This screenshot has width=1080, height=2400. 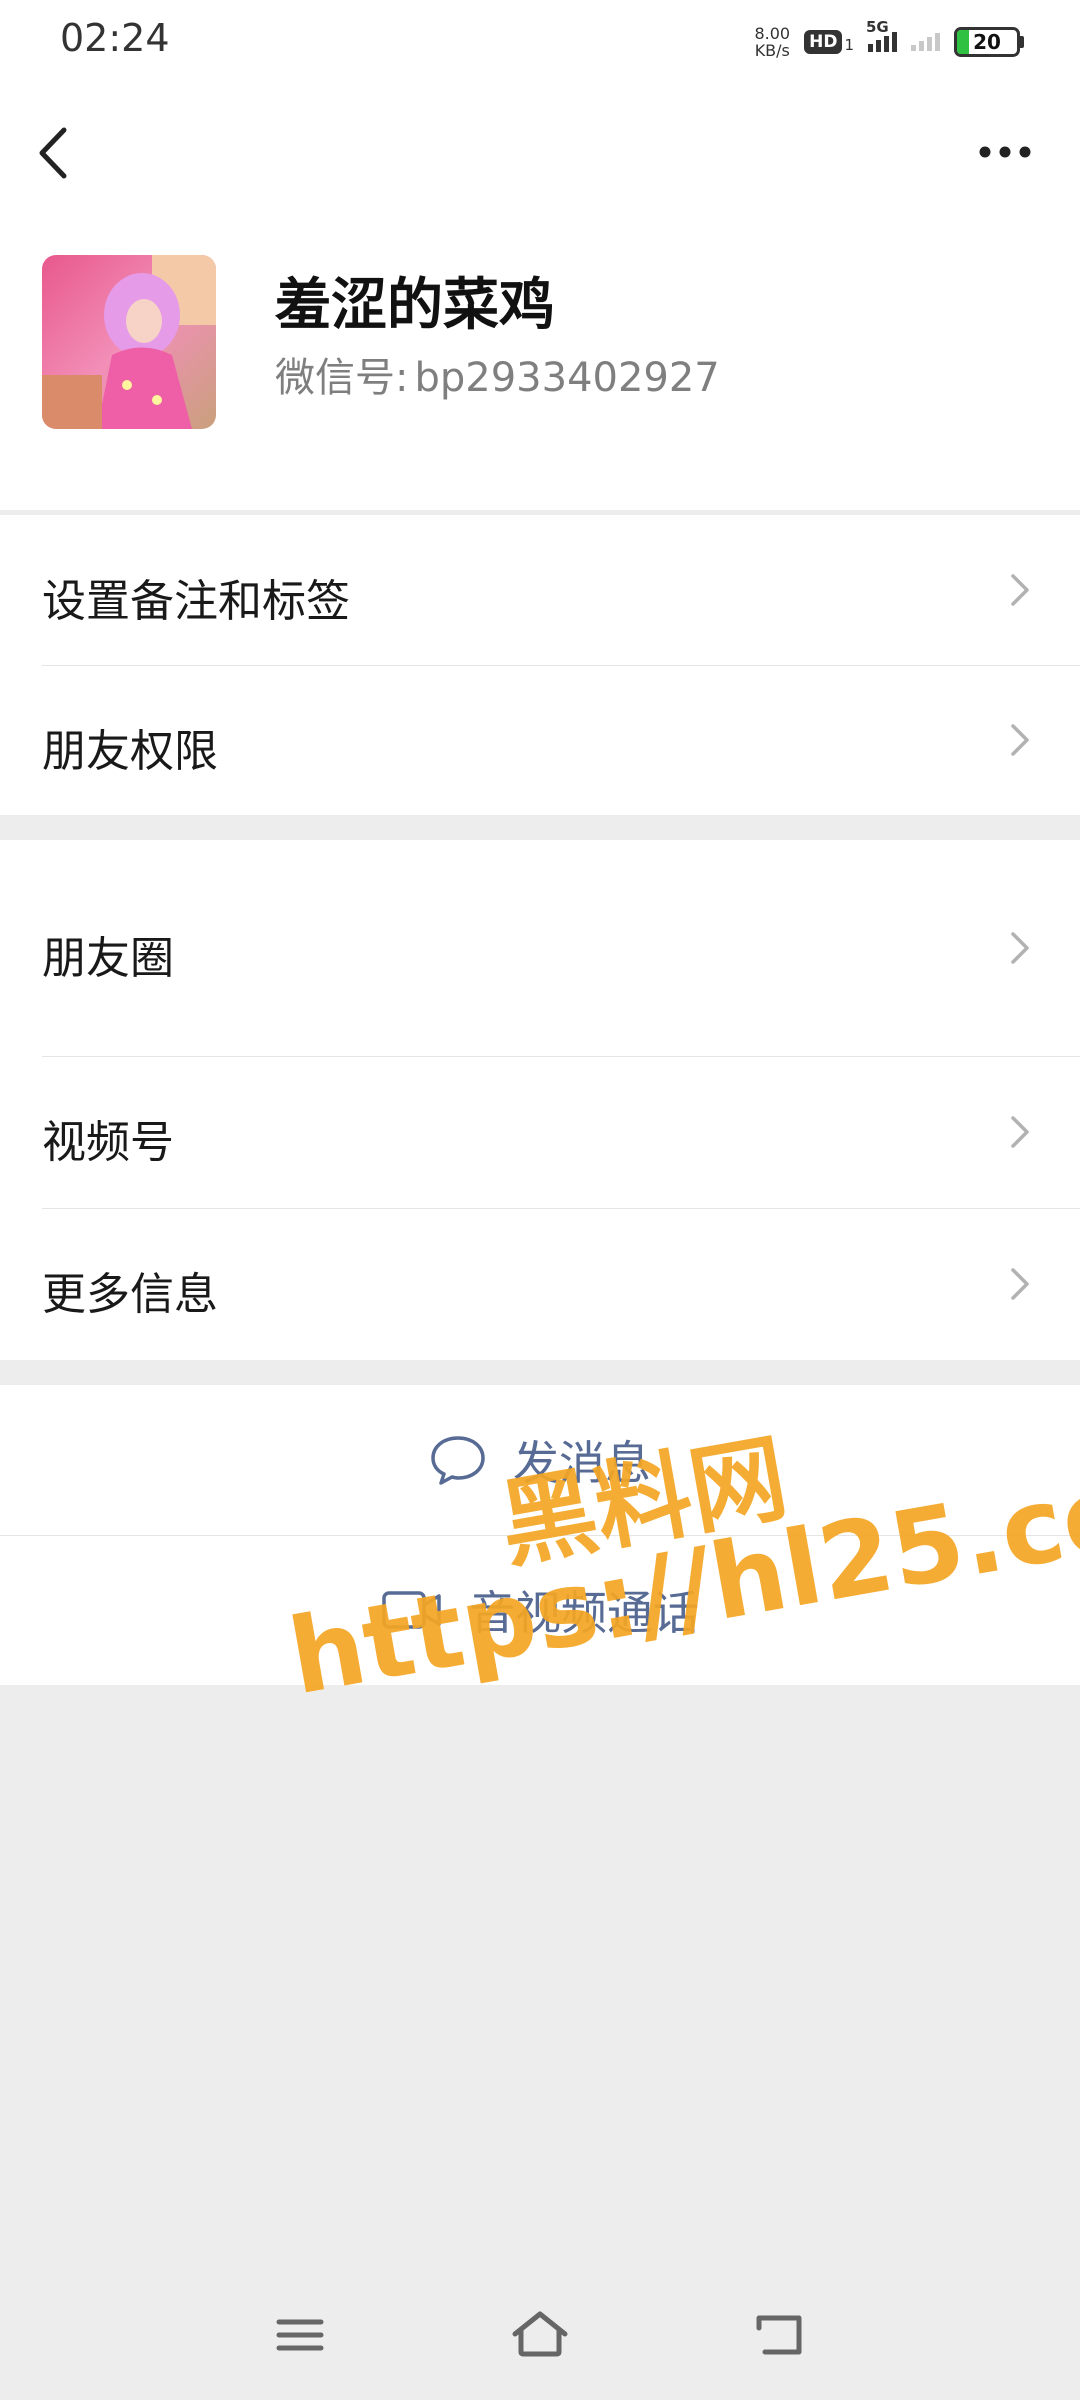 What do you see at coordinates (411, 1610) in the screenshot?
I see `video-camera-icon` at bounding box center [411, 1610].